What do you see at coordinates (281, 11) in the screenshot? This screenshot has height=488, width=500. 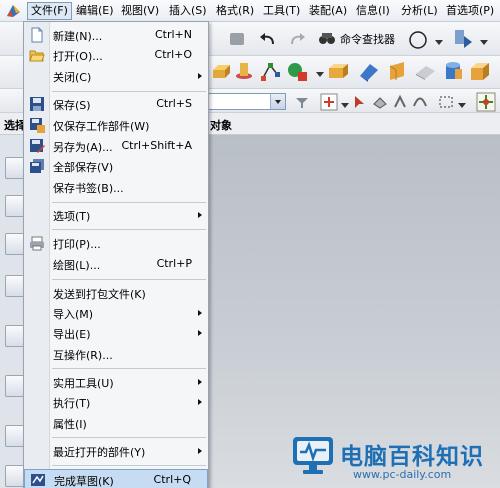 I see `menu-tools: 工具(T)` at bounding box center [281, 11].